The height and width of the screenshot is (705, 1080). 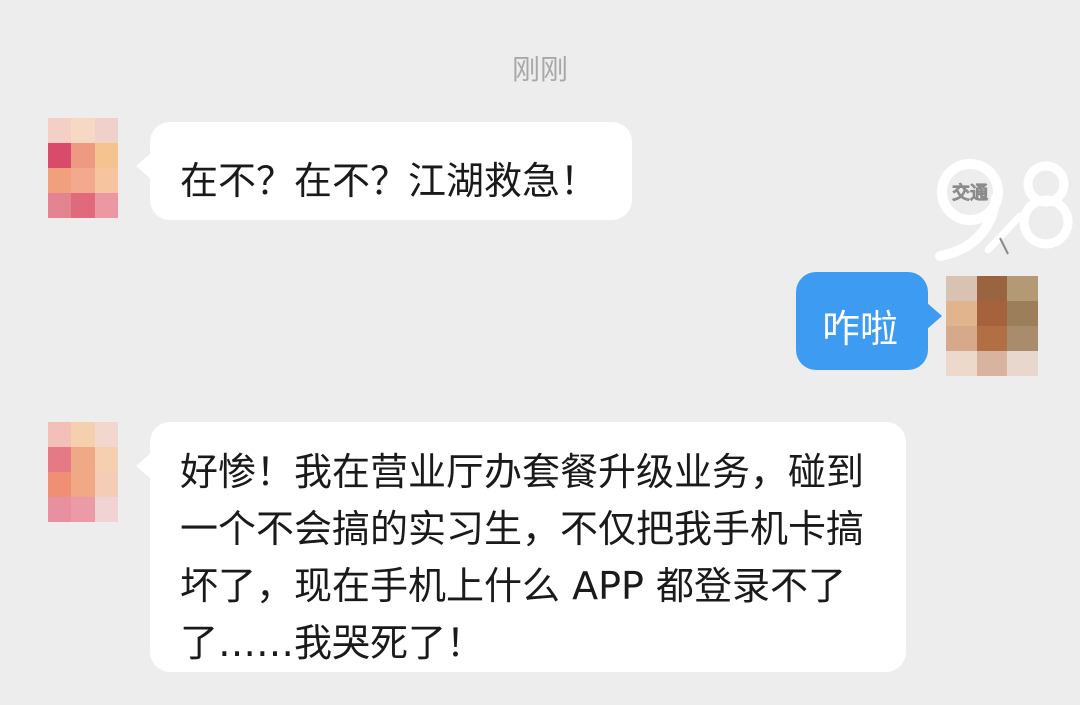 I want to click on message-text: 咋啦, so click(x=860, y=329).